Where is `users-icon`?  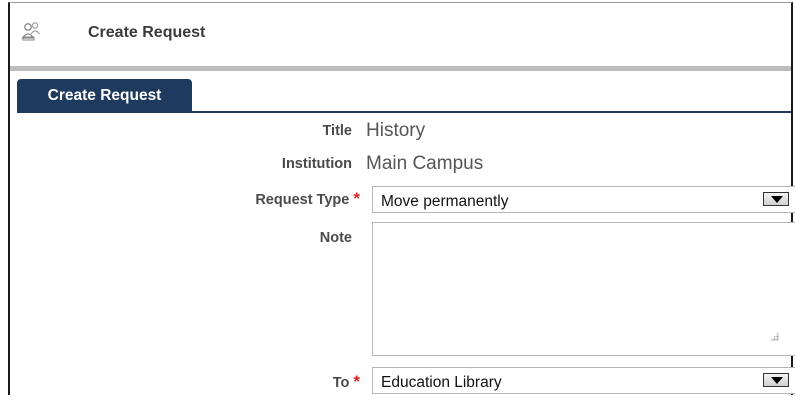 users-icon is located at coordinates (31, 32).